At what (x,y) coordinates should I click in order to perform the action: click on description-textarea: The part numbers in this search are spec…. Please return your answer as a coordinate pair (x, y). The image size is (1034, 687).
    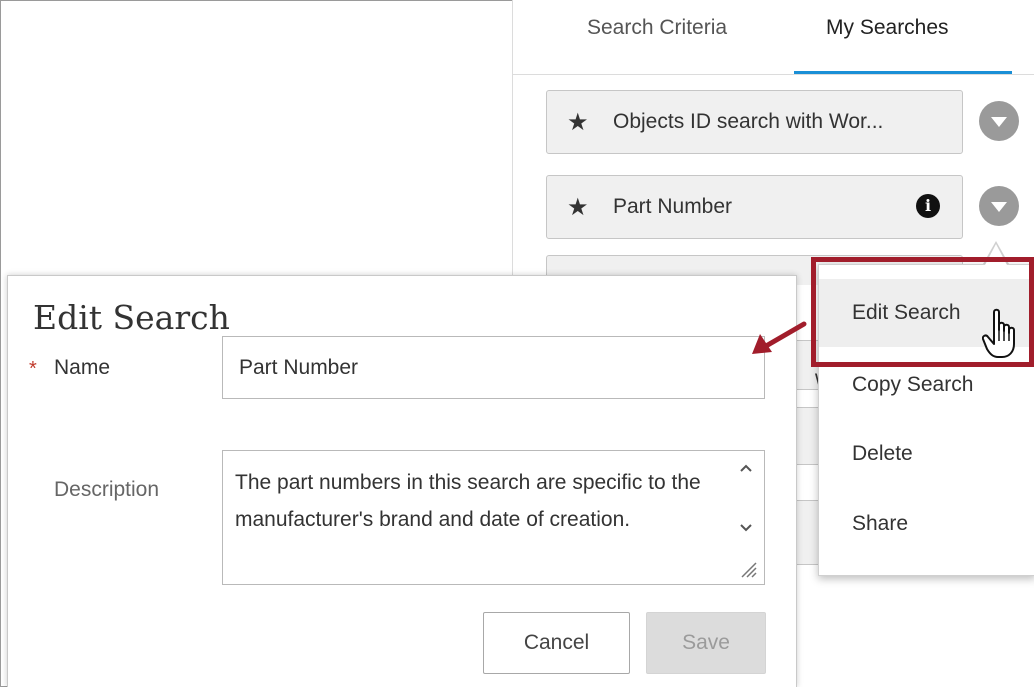
    Looking at the image, I should click on (493, 517).